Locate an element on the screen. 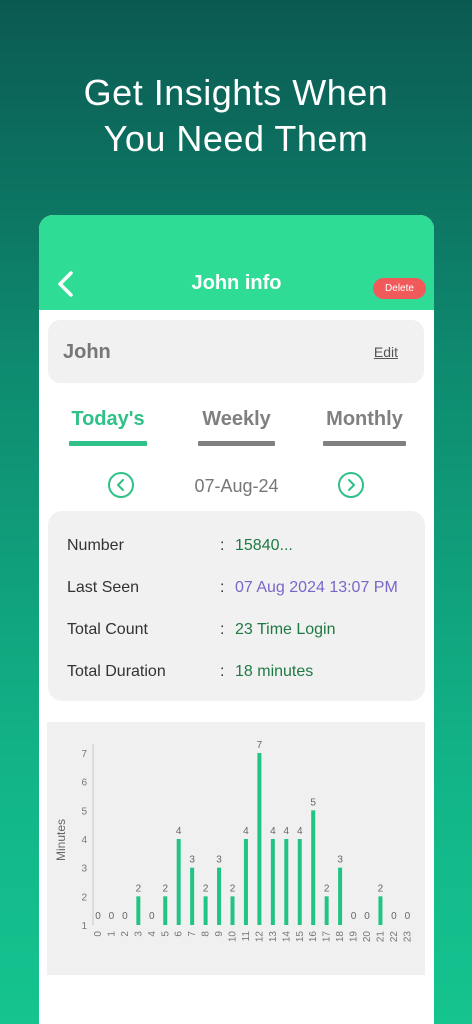 The width and height of the screenshot is (472, 1024). tab-today-underline is located at coordinates (108, 443).